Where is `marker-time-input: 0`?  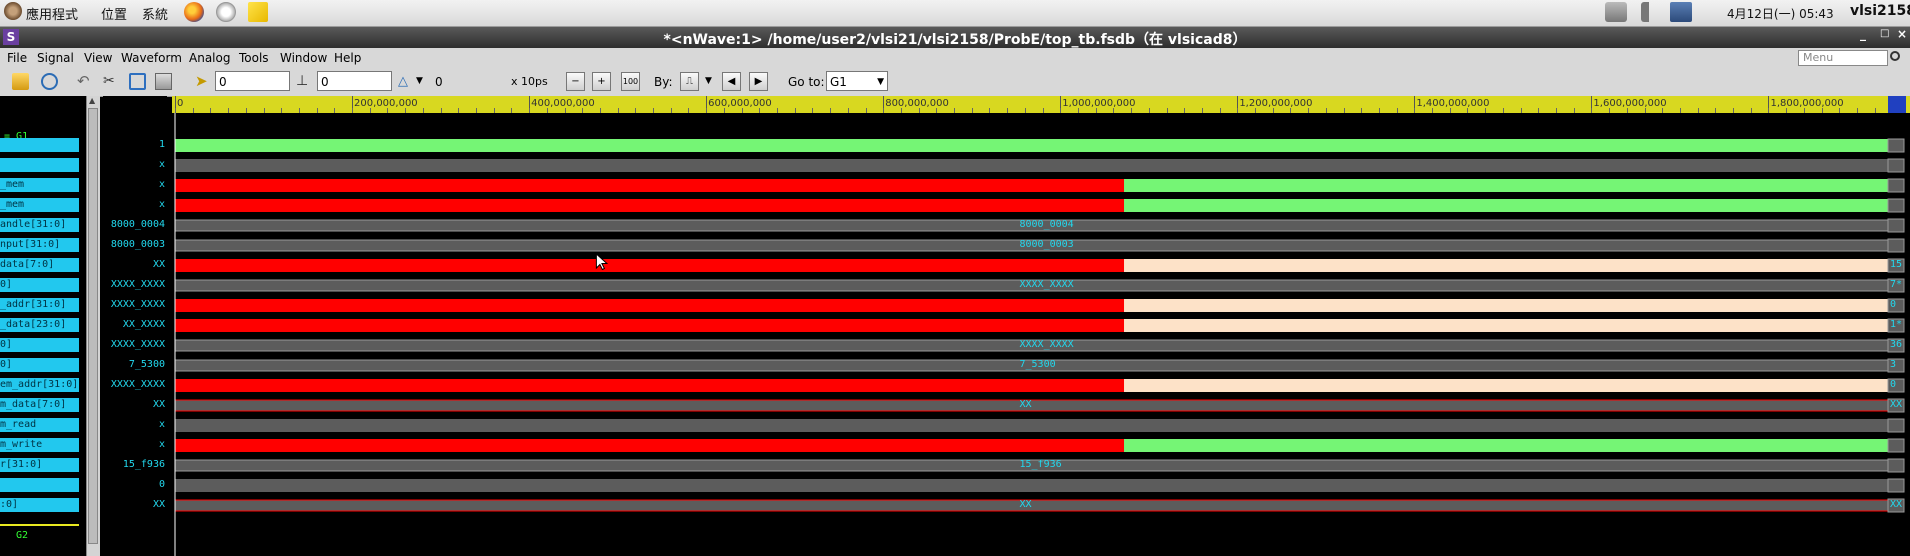
marker-time-input: 0 is located at coordinates (354, 81).